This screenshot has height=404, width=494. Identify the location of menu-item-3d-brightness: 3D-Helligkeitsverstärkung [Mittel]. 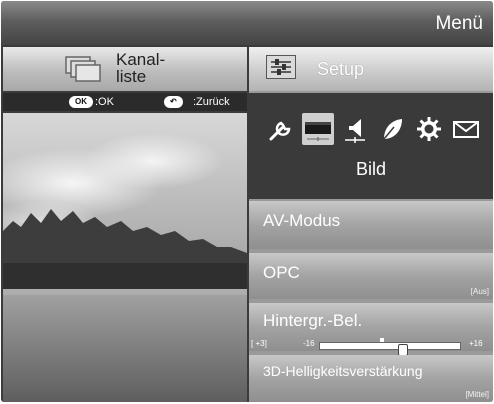
(371, 378).